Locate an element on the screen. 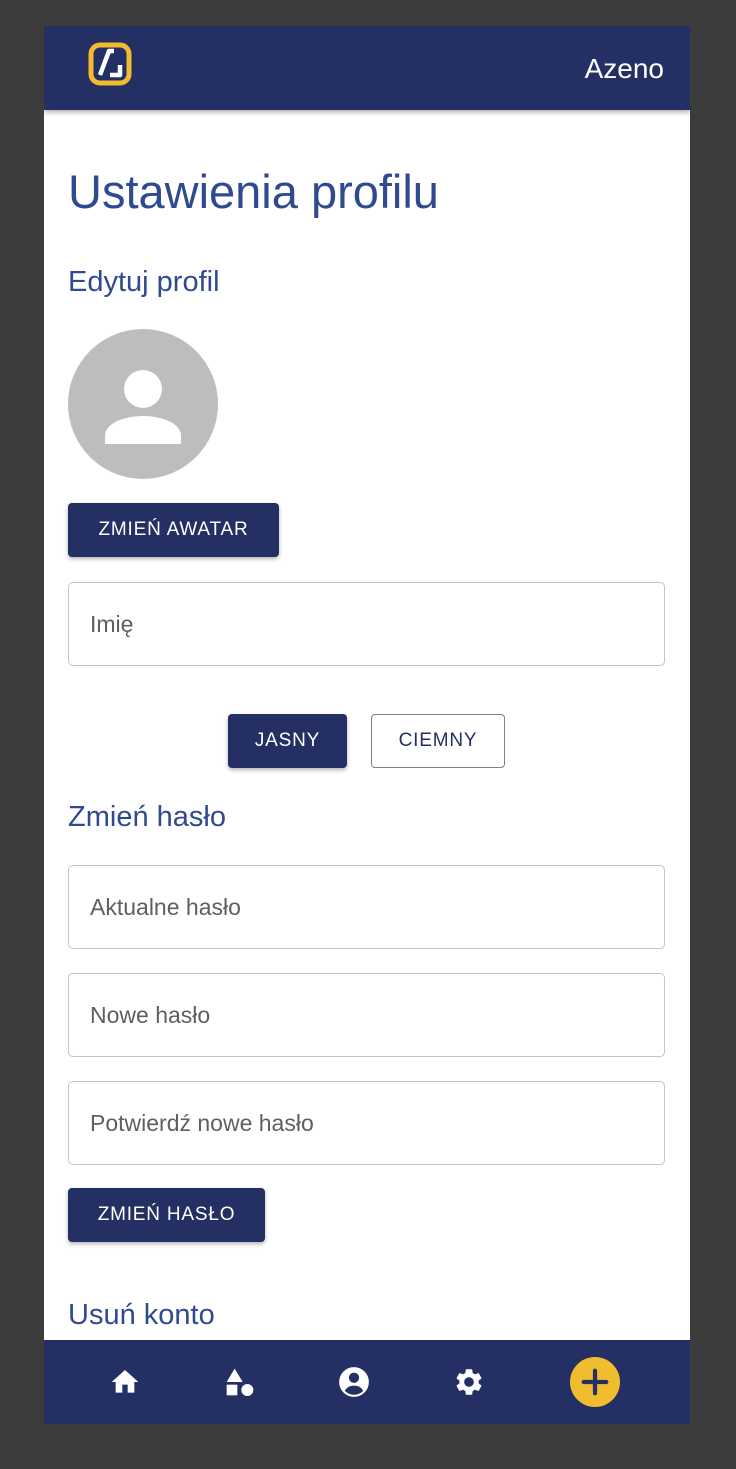 The height and width of the screenshot is (1469, 736). theme-light-button: JASNY is located at coordinates (287, 741).